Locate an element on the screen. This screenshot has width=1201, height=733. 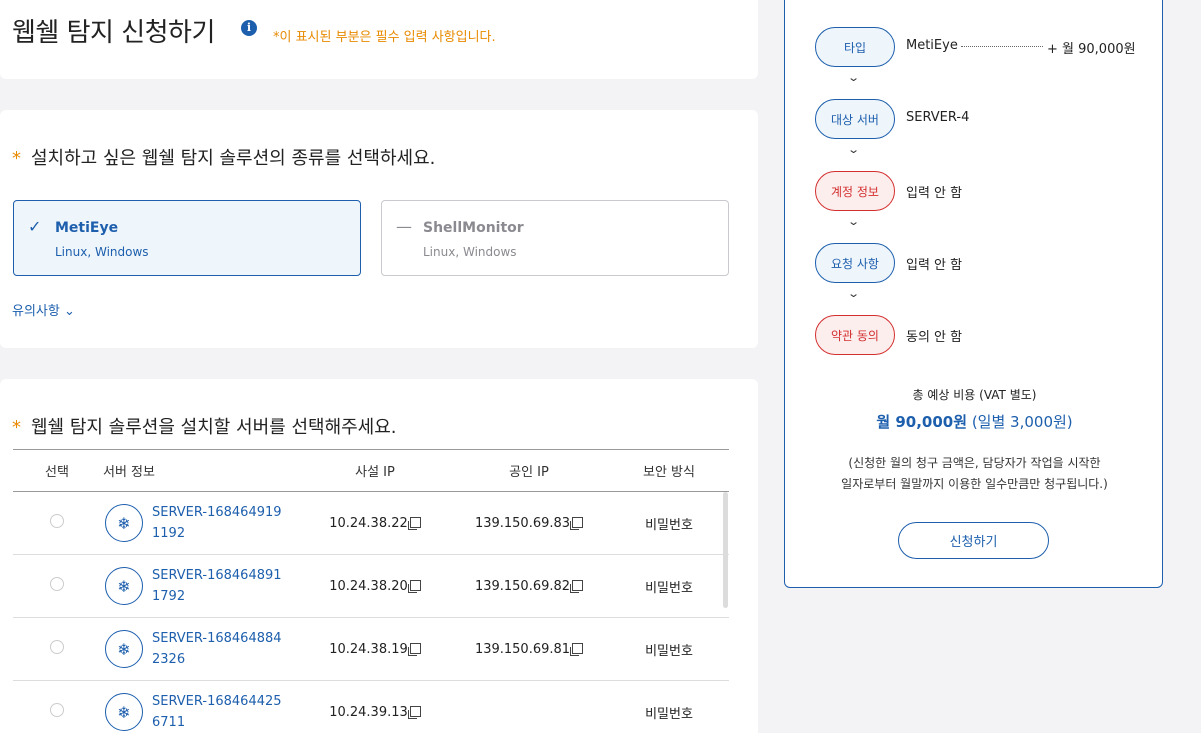
step-type-value: MetiEye is located at coordinates (932, 45).